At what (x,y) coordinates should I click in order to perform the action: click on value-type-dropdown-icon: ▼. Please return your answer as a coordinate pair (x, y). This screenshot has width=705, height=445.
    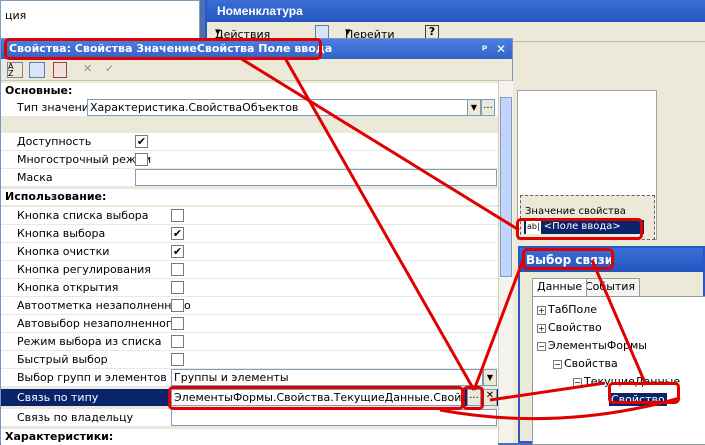
    Looking at the image, I should click on (474, 107).